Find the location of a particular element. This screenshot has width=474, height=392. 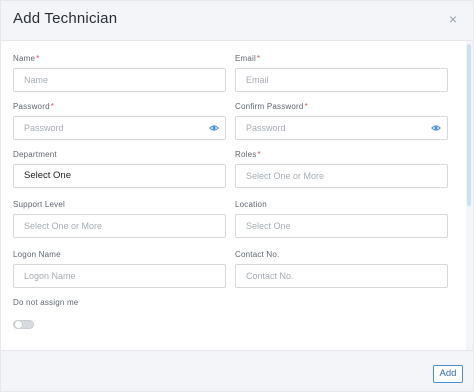

name-input: Name is located at coordinates (119, 80).